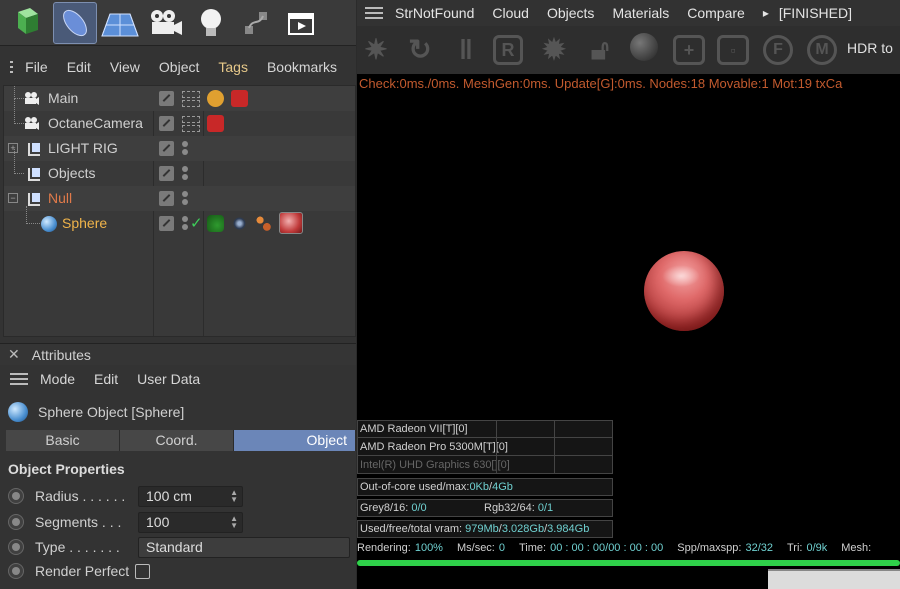 Image resolution: width=900 pixels, height=589 pixels. Describe the element at coordinates (815, 13) in the screenshot. I see `render-state: [FINISHED]` at that location.